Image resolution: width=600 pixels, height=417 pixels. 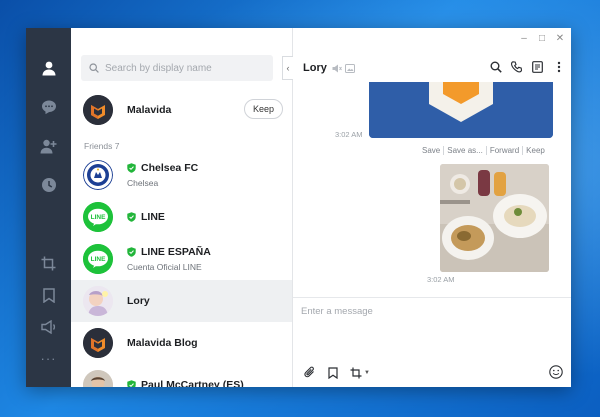 What do you see at coordinates (49, 146) in the screenshot?
I see `add-friend-icon` at bounding box center [49, 146].